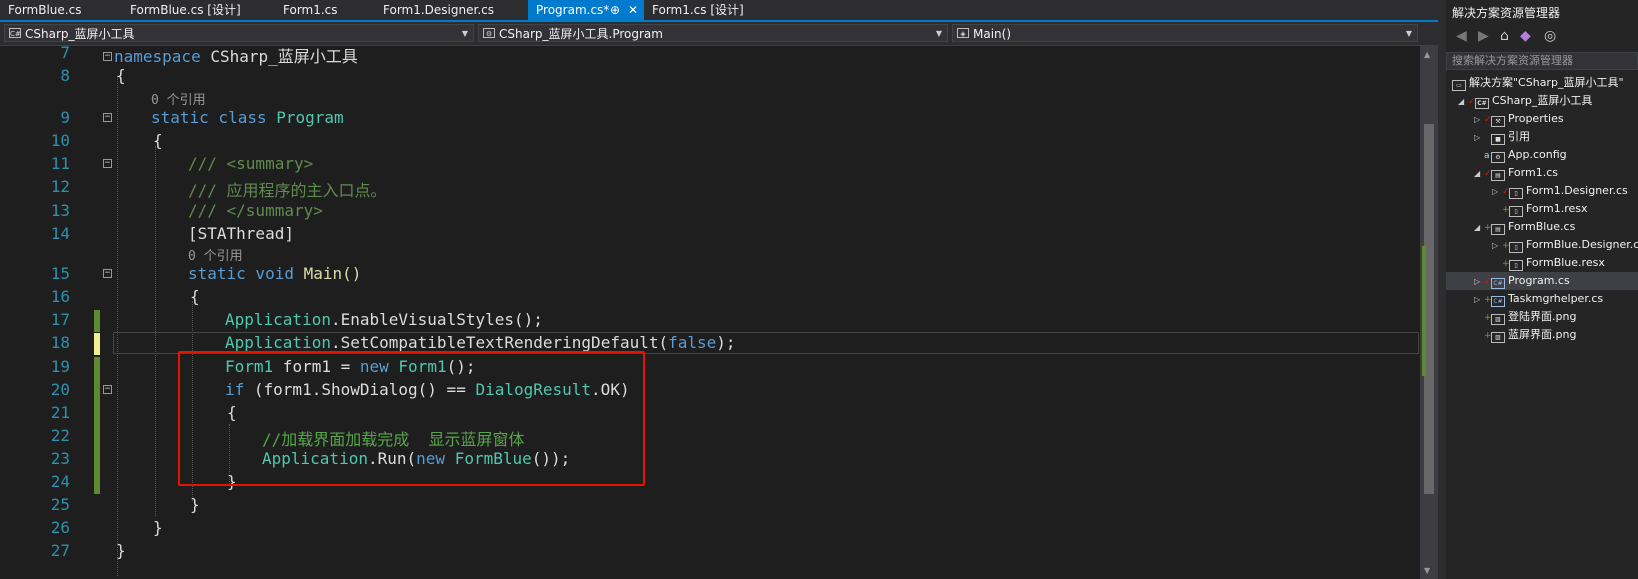  What do you see at coordinates (60, 527) in the screenshot?
I see `line-number: 26` at bounding box center [60, 527].